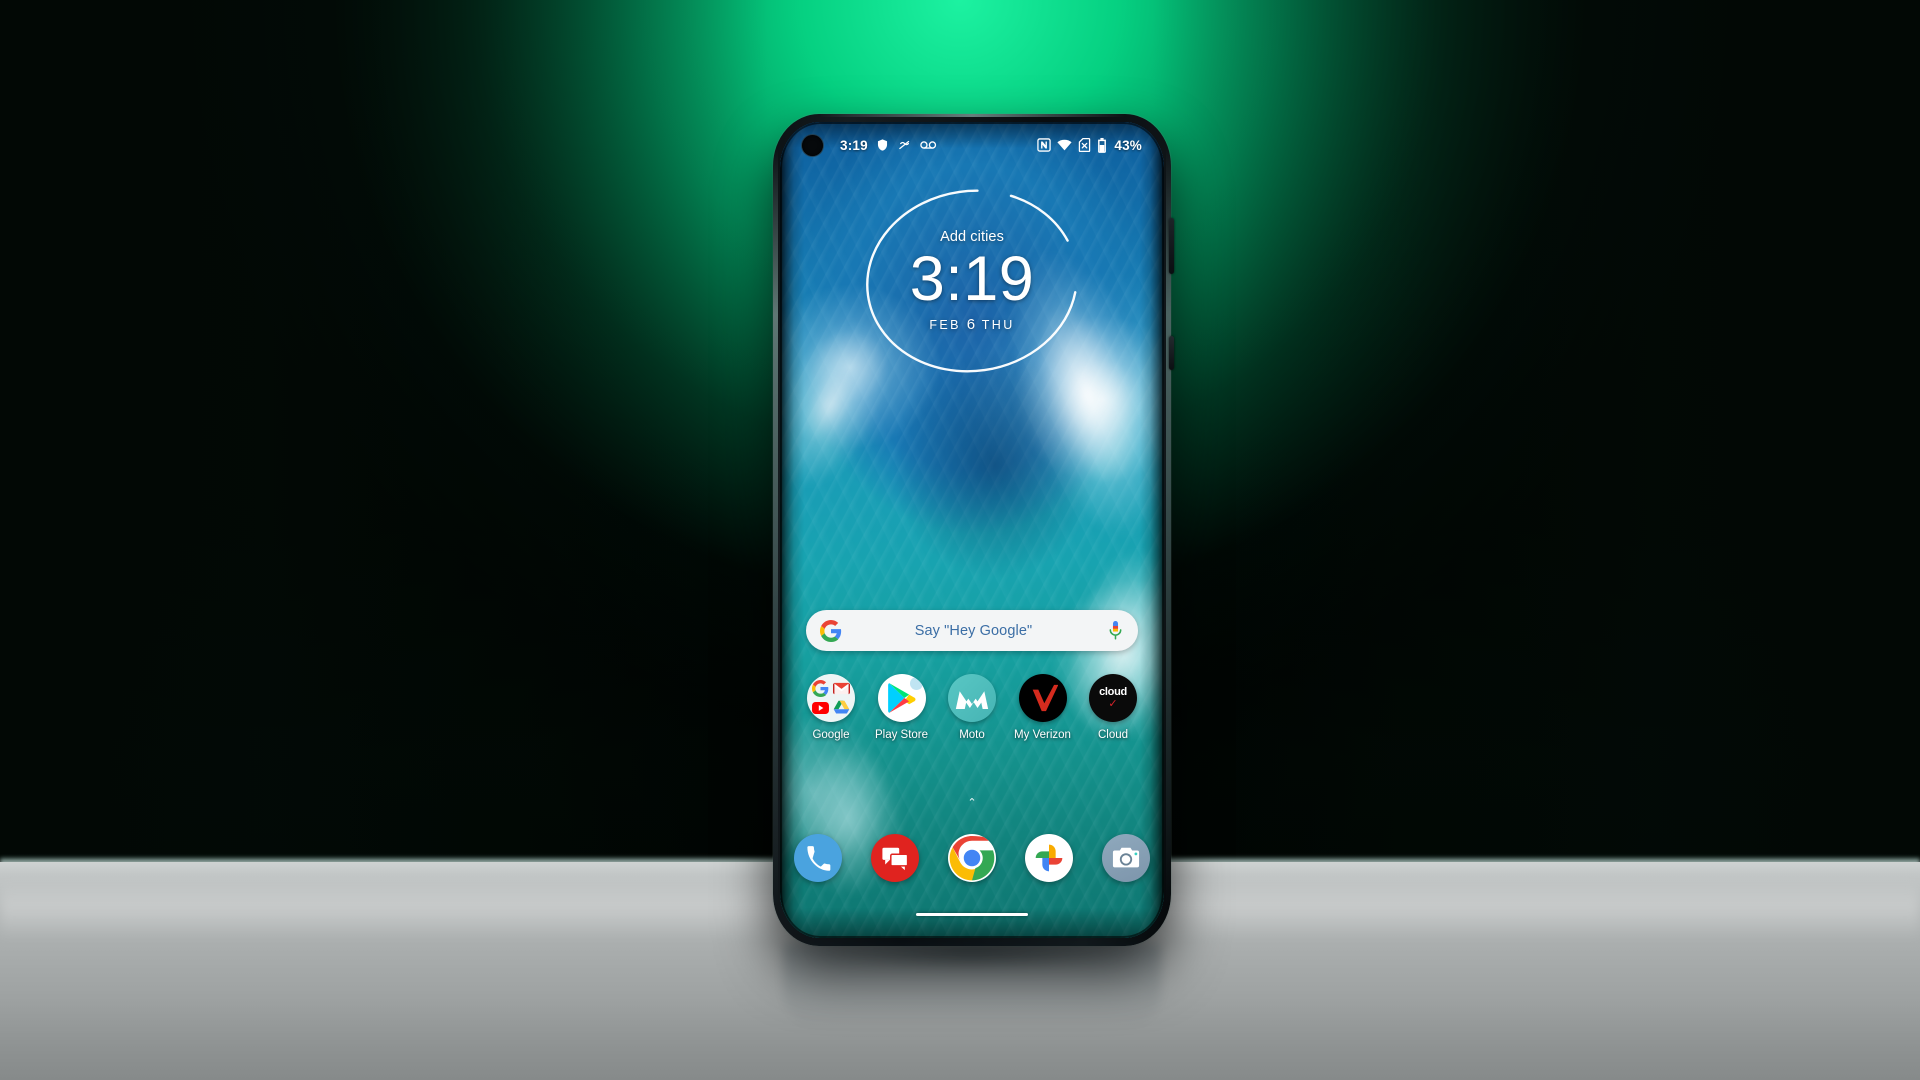  I want to click on app-cloud: cloud ✓ Cloud, so click(1113, 707).